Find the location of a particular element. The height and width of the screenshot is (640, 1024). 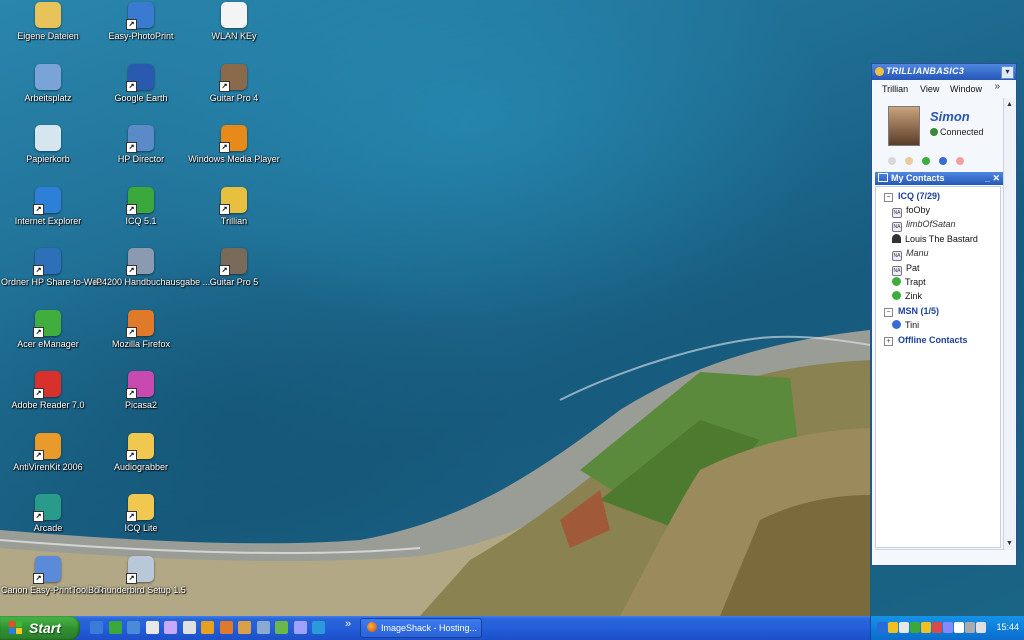

desktop-icon-label: Guitar Pro 5 is located at coordinates (234, 282).